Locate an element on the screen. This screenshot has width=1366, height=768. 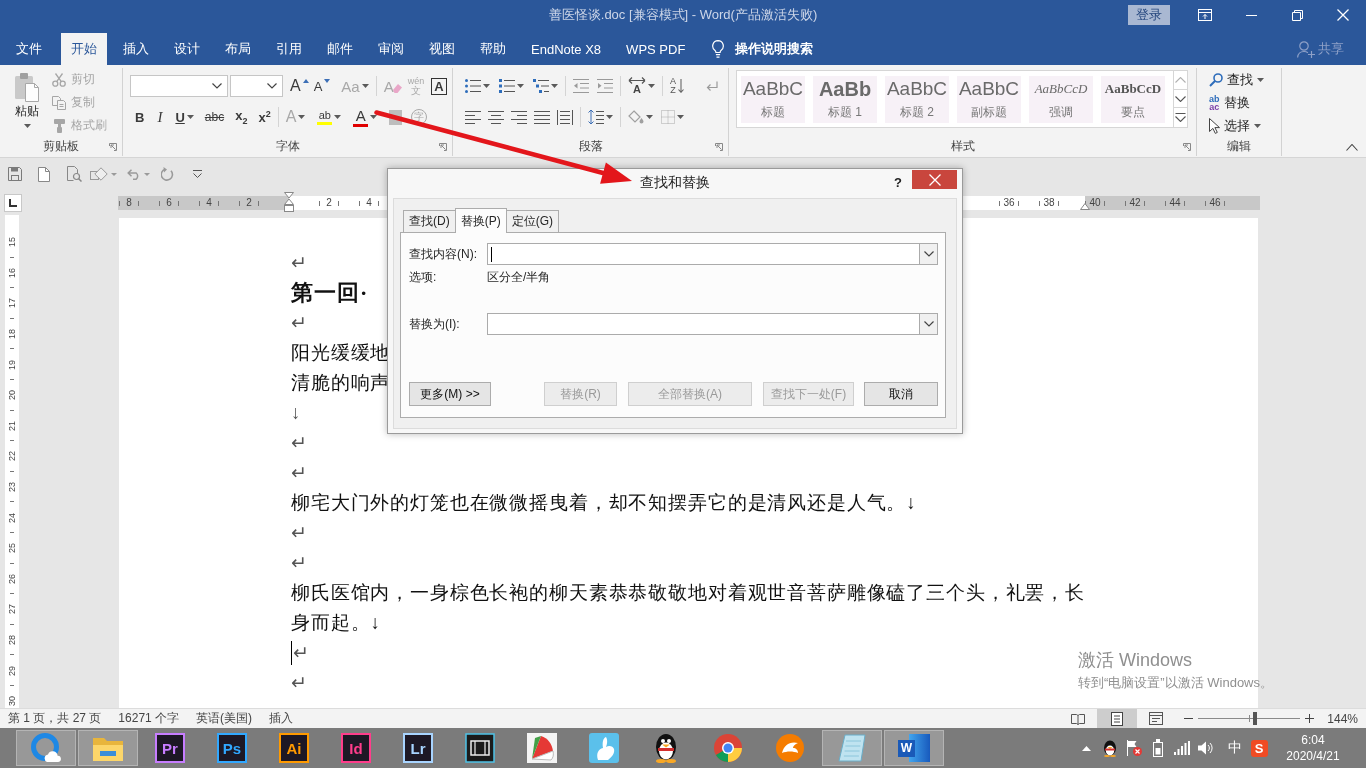
find-field is located at coordinates (712, 254).